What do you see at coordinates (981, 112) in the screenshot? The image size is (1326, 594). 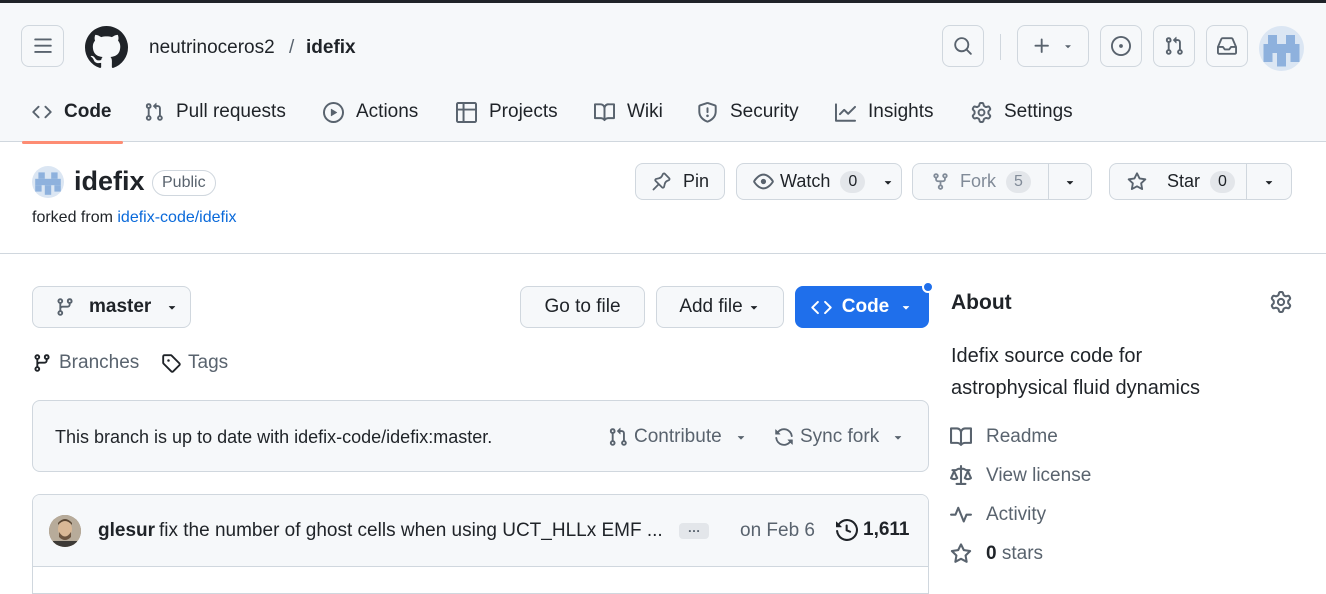 I see `gear-icon` at bounding box center [981, 112].